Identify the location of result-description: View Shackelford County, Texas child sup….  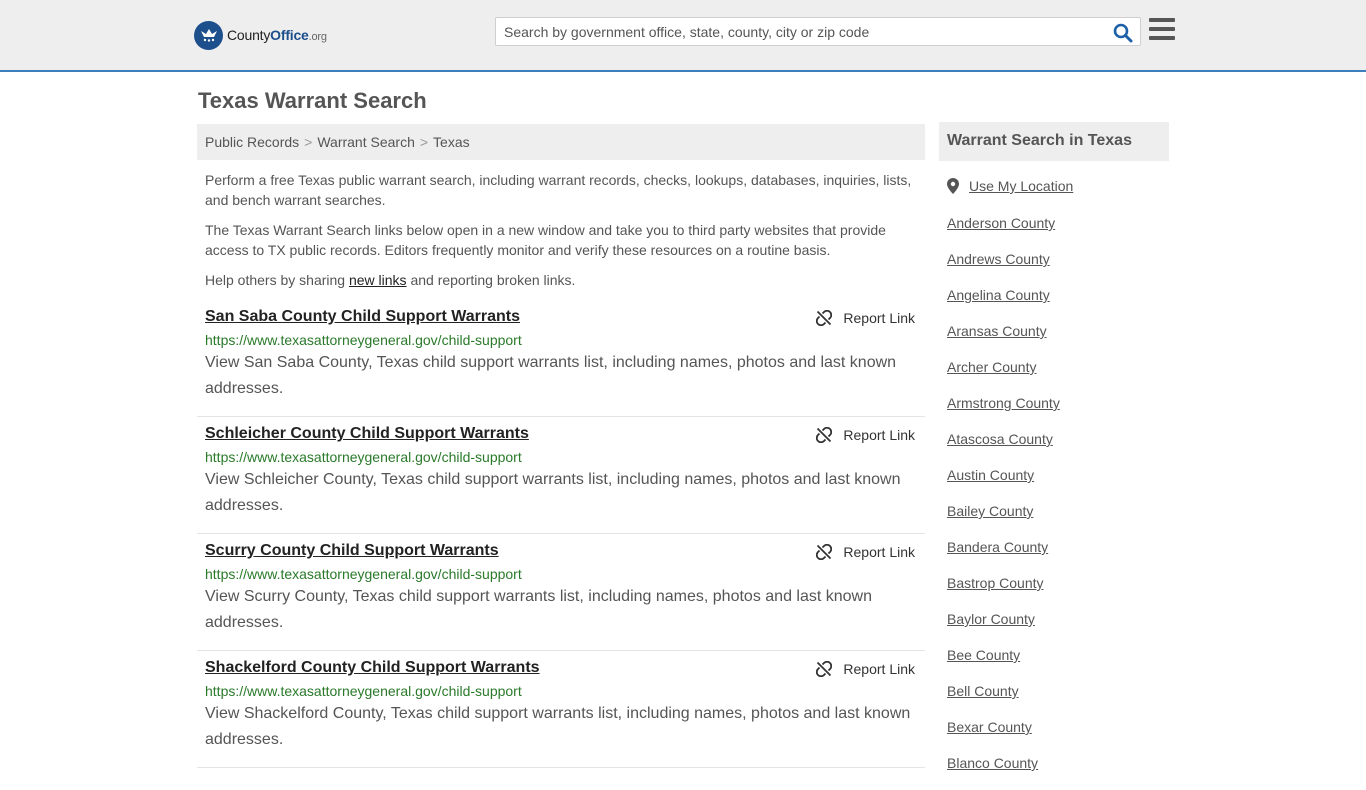
(558, 726).